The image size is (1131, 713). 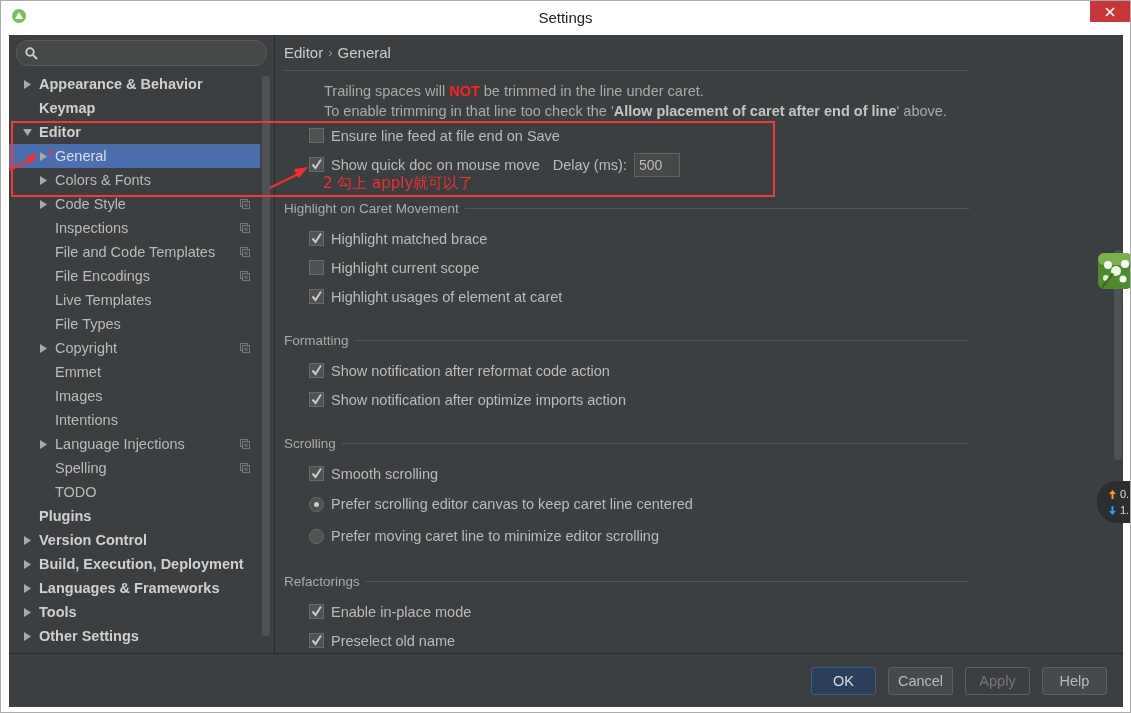 What do you see at coordinates (141, 53) in the screenshot?
I see `search-field` at bounding box center [141, 53].